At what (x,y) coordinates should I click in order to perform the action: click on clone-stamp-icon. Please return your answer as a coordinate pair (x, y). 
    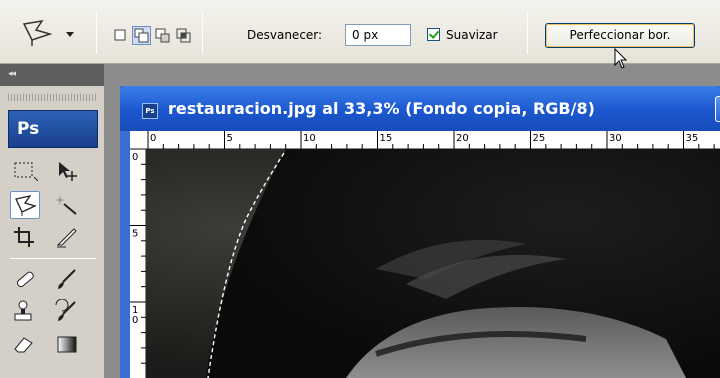
    Looking at the image, I should click on (23, 310).